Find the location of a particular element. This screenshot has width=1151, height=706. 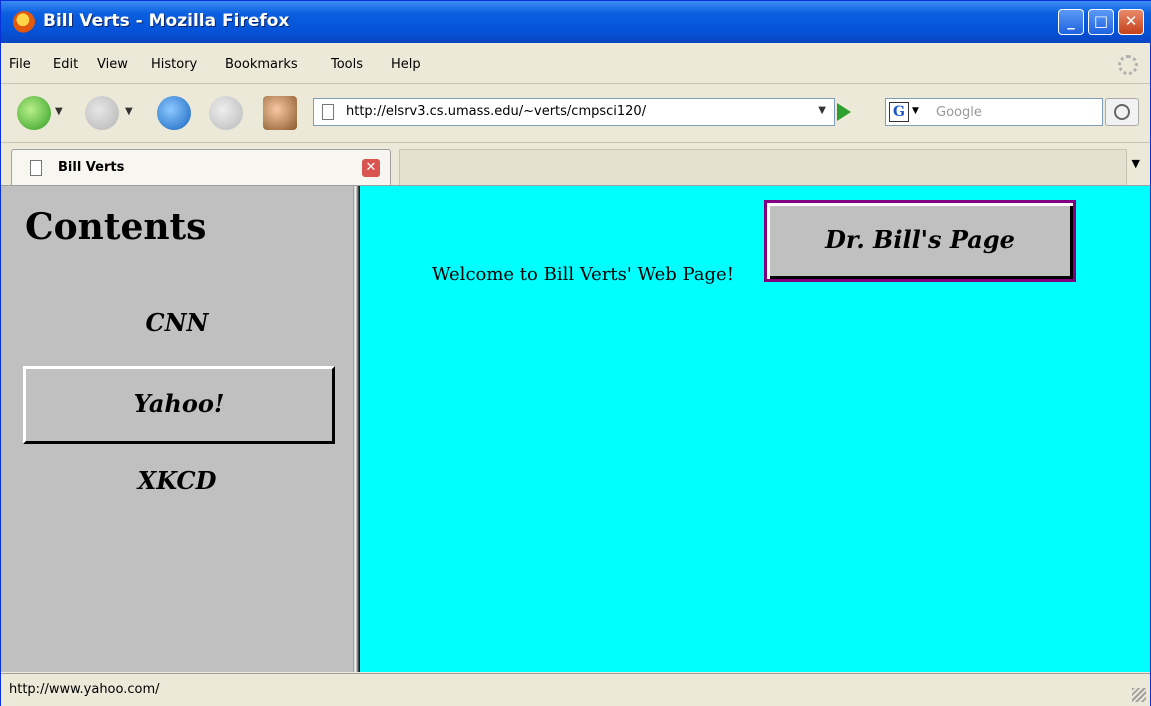

close-button: ✕ is located at coordinates (1131, 22).